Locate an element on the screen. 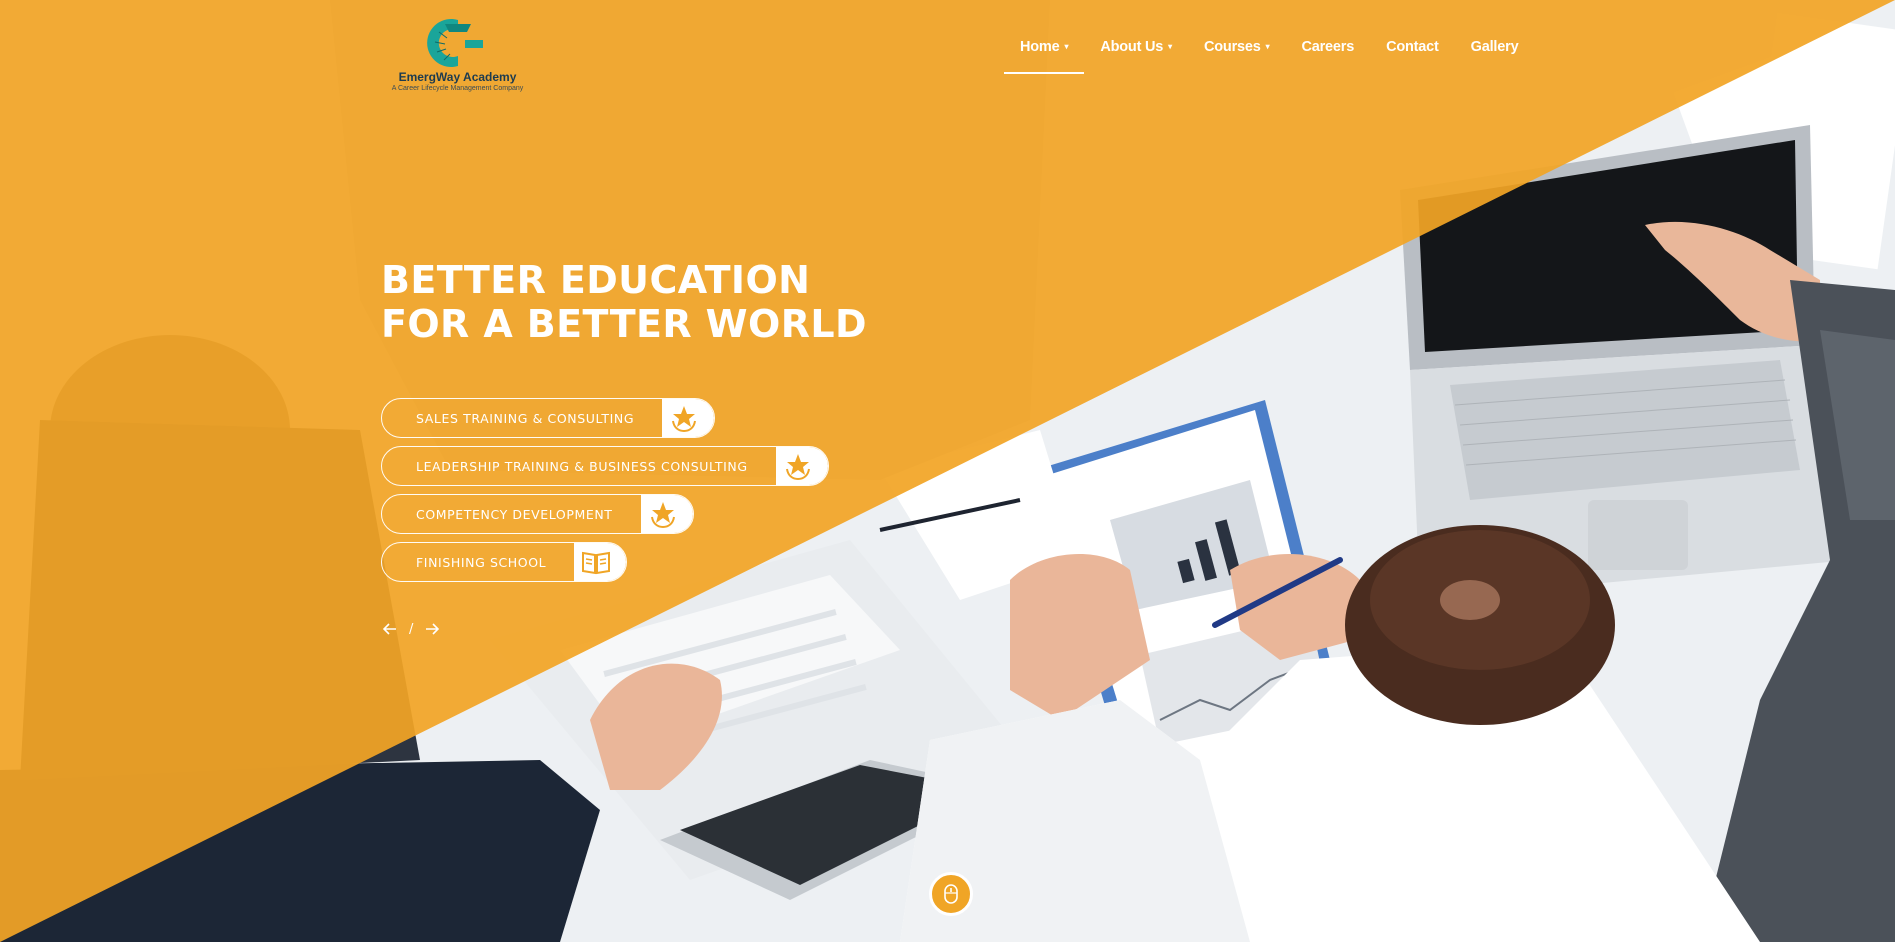  nav-item-label: Gallery is located at coordinates (1494, 47).